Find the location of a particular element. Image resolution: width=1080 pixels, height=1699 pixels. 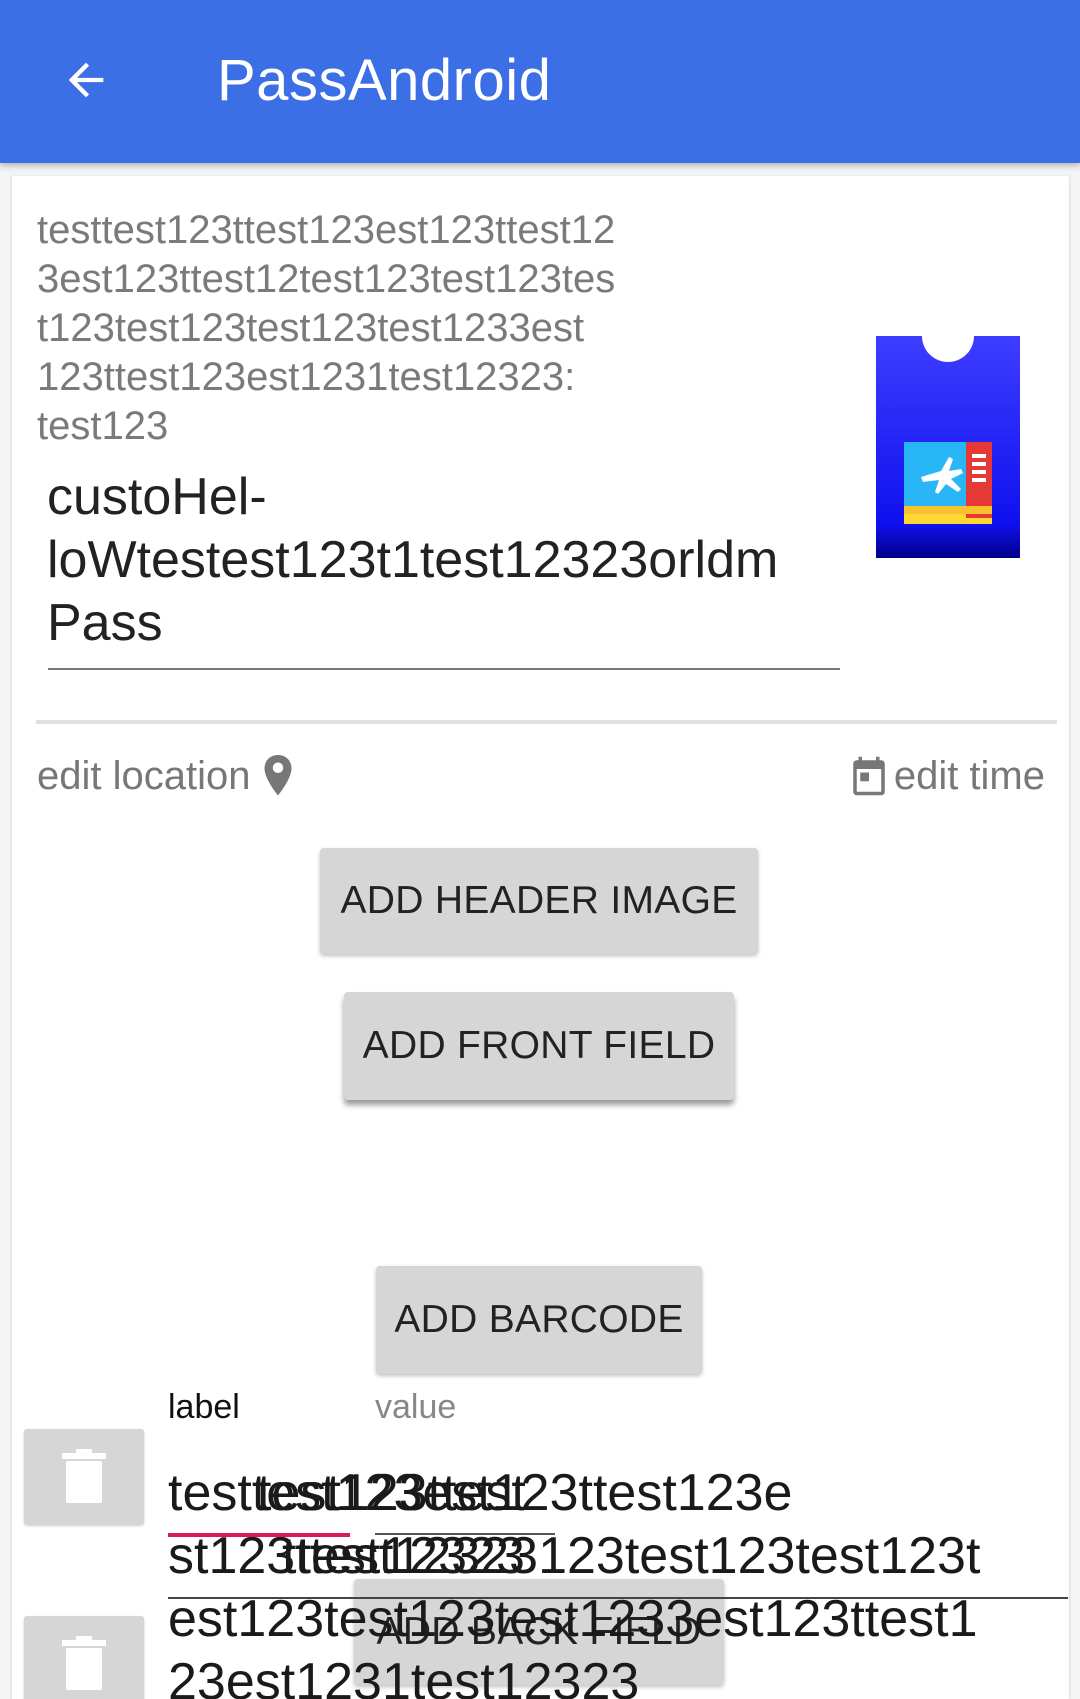

boarding-pass-icon is located at coordinates (948, 434).